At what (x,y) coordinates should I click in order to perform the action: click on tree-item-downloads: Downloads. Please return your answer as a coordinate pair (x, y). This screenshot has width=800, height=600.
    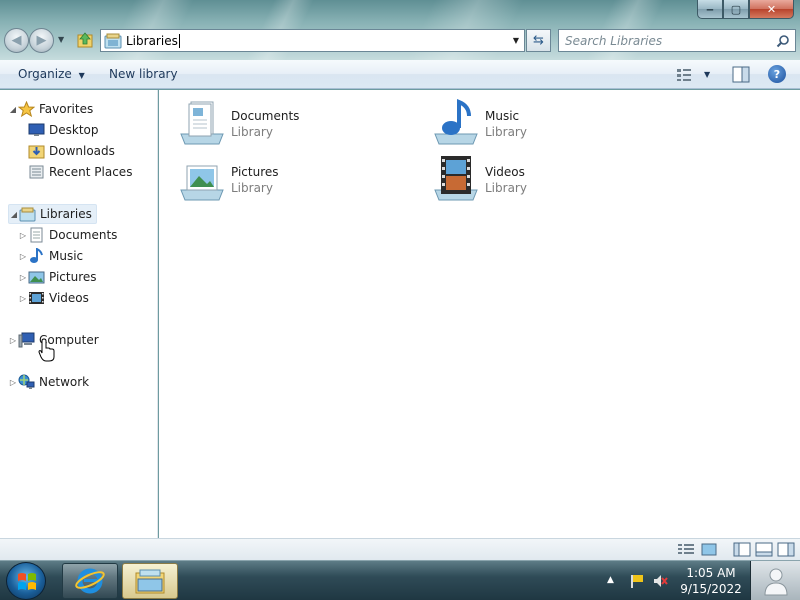
    Looking at the image, I should click on (71, 151).